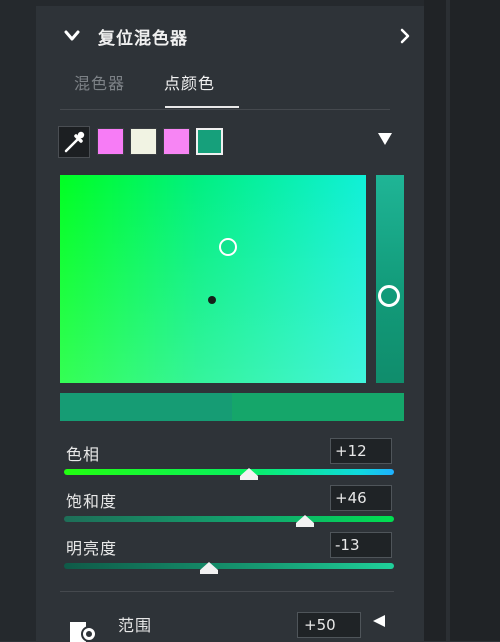 Image resolution: width=500 pixels, height=642 pixels. I want to click on panel-title: 复位混色器, so click(143, 36).